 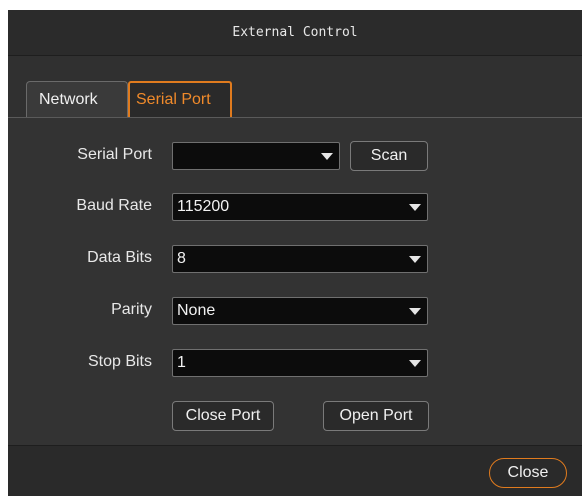 What do you see at coordinates (300, 259) in the screenshot?
I see `data-bits-select: 8` at bounding box center [300, 259].